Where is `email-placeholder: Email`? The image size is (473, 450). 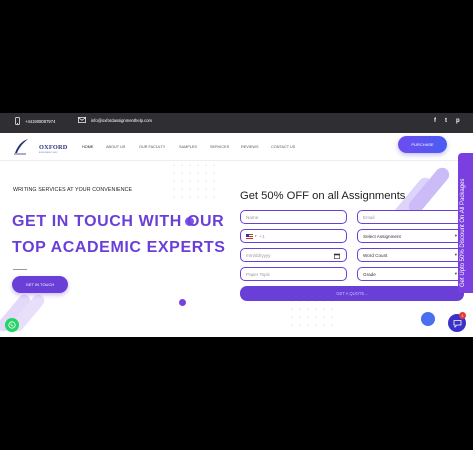
email-placeholder: Email is located at coordinates (369, 217).